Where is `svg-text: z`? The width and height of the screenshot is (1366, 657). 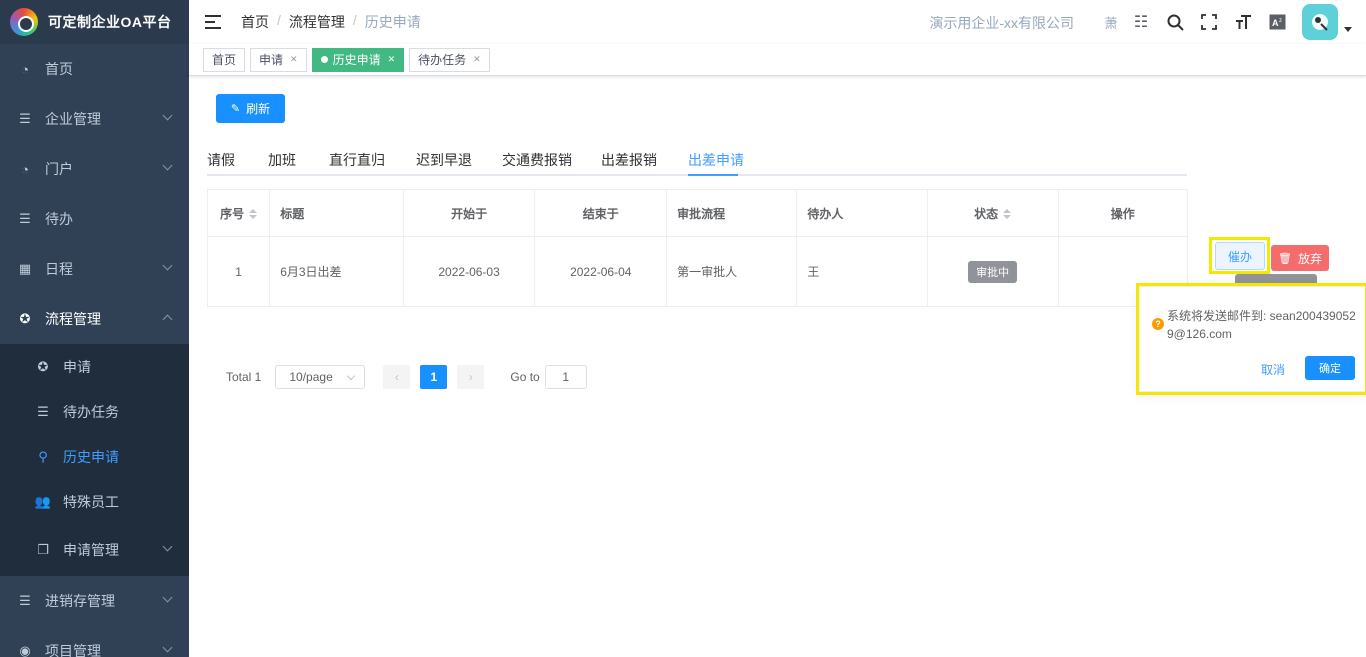
svg-text: z is located at coordinates (1280, 21).